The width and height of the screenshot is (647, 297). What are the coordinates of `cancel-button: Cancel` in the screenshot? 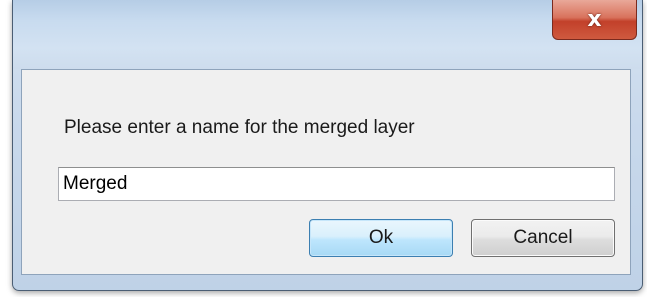 It's located at (543, 238).